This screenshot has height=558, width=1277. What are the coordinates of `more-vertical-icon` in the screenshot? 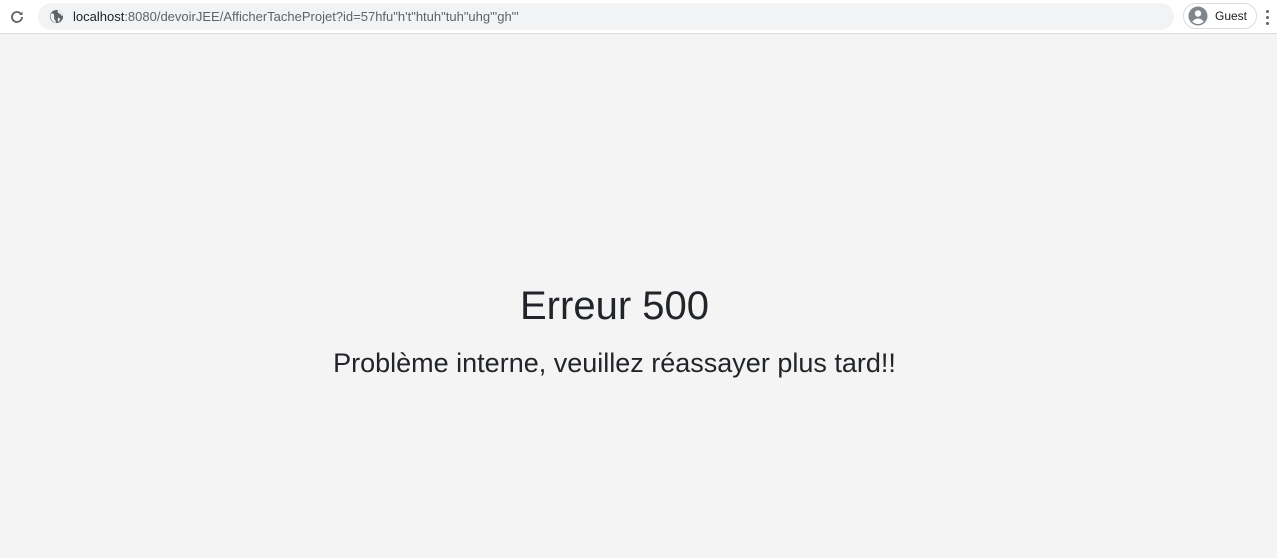 It's located at (1267, 17).